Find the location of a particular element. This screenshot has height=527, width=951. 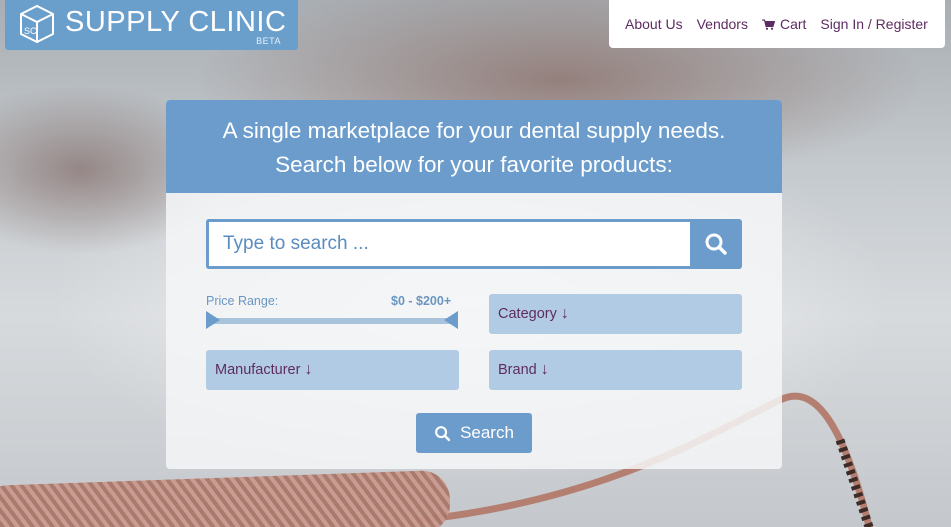

search-submit-label: Search is located at coordinates (487, 432).